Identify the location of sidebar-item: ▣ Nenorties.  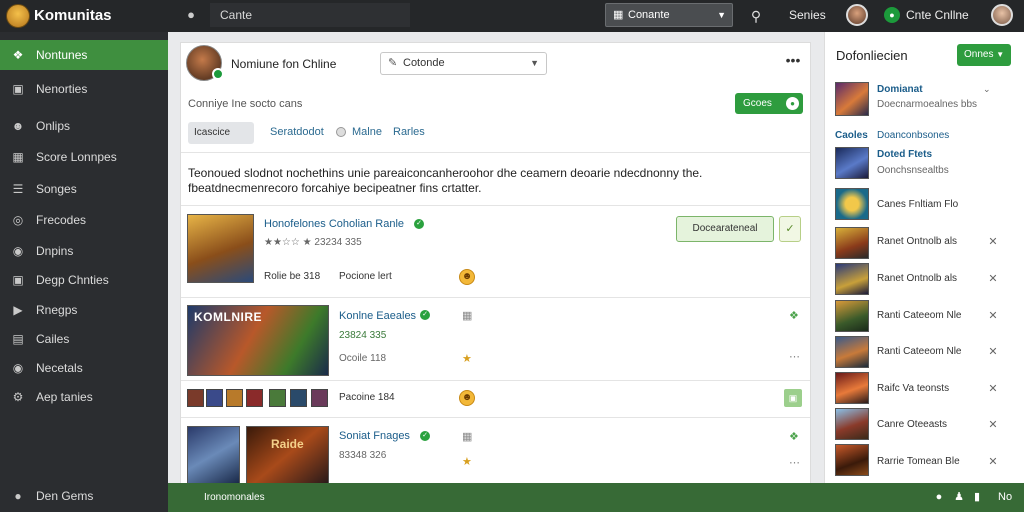
(84, 89).